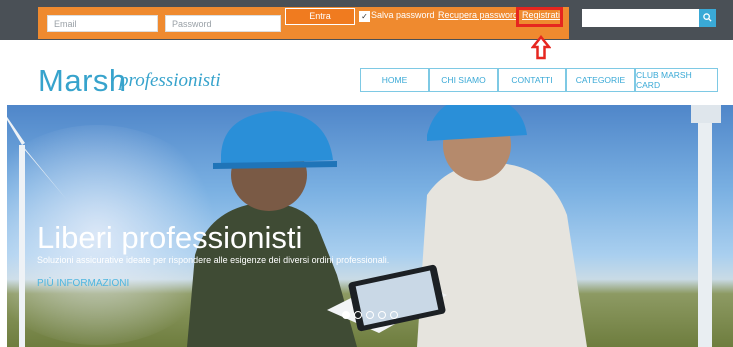 The height and width of the screenshot is (347, 733). Describe the element at coordinates (82, 81) in the screenshot. I see `logo-wordmark: Marsh` at that location.